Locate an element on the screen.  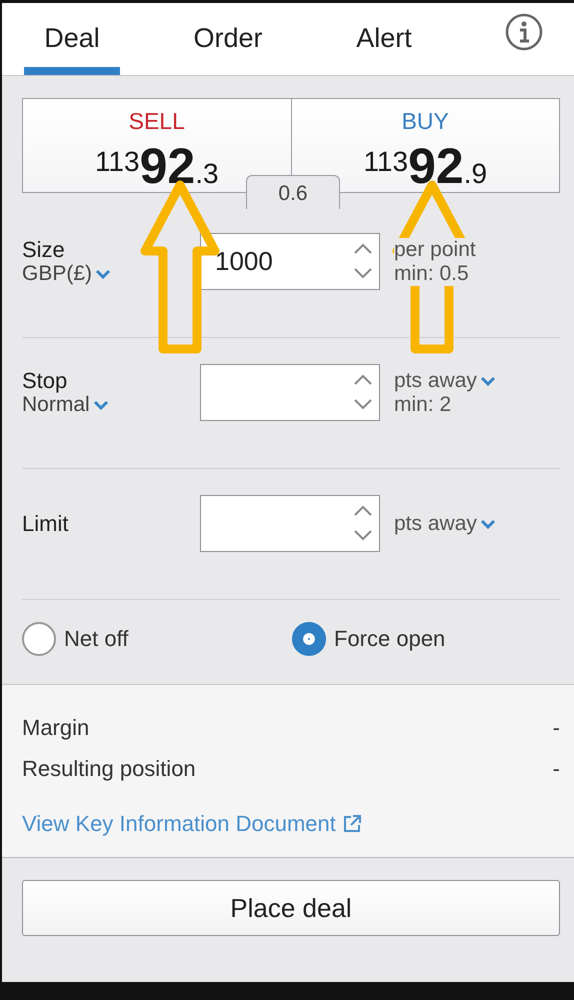
field-label: Limit is located at coordinates (46, 524).